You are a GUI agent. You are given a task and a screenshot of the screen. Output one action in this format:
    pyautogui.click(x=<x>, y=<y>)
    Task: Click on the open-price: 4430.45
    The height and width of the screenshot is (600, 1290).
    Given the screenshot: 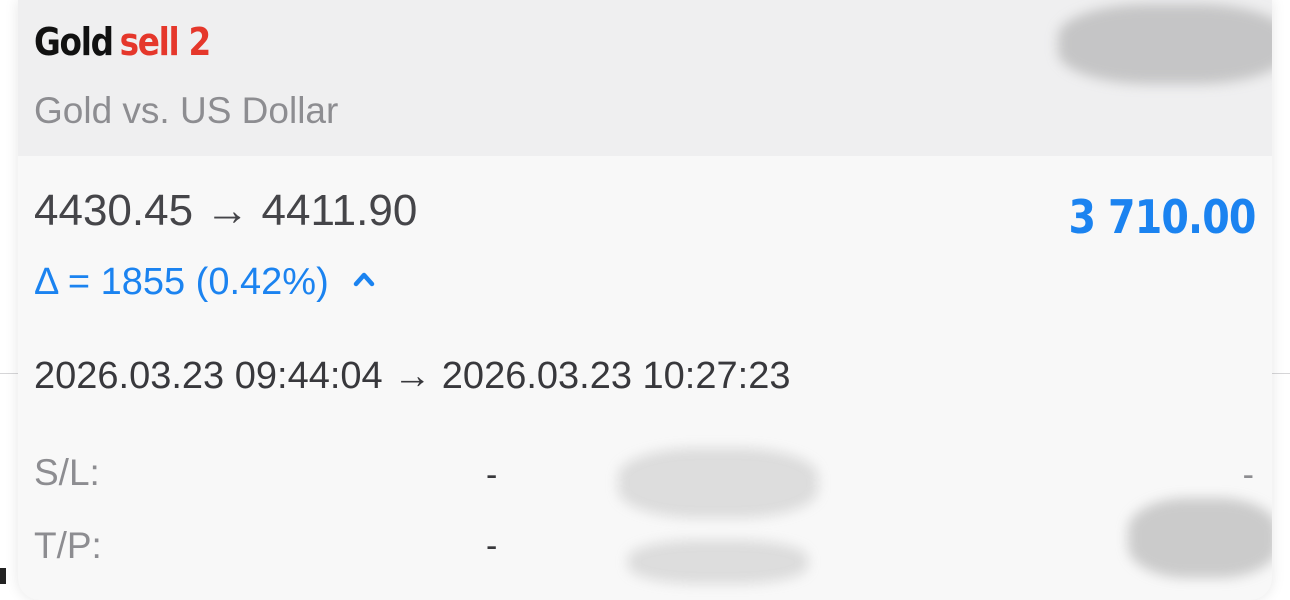 What is the action you would take?
    pyautogui.click(x=114, y=210)
    